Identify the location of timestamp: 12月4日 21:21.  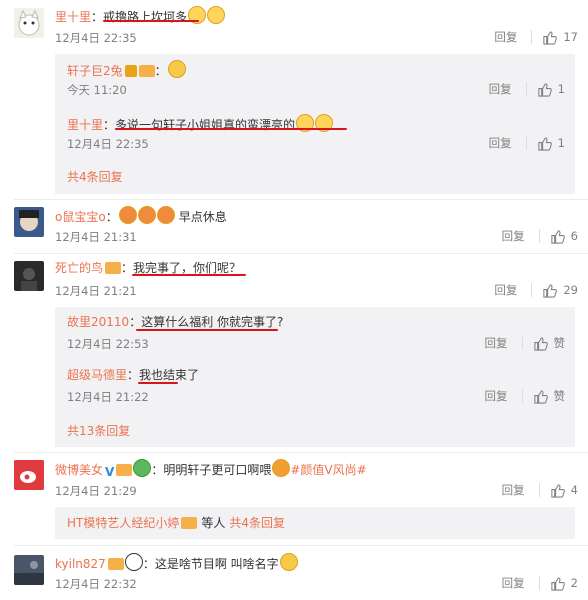
(96, 291).